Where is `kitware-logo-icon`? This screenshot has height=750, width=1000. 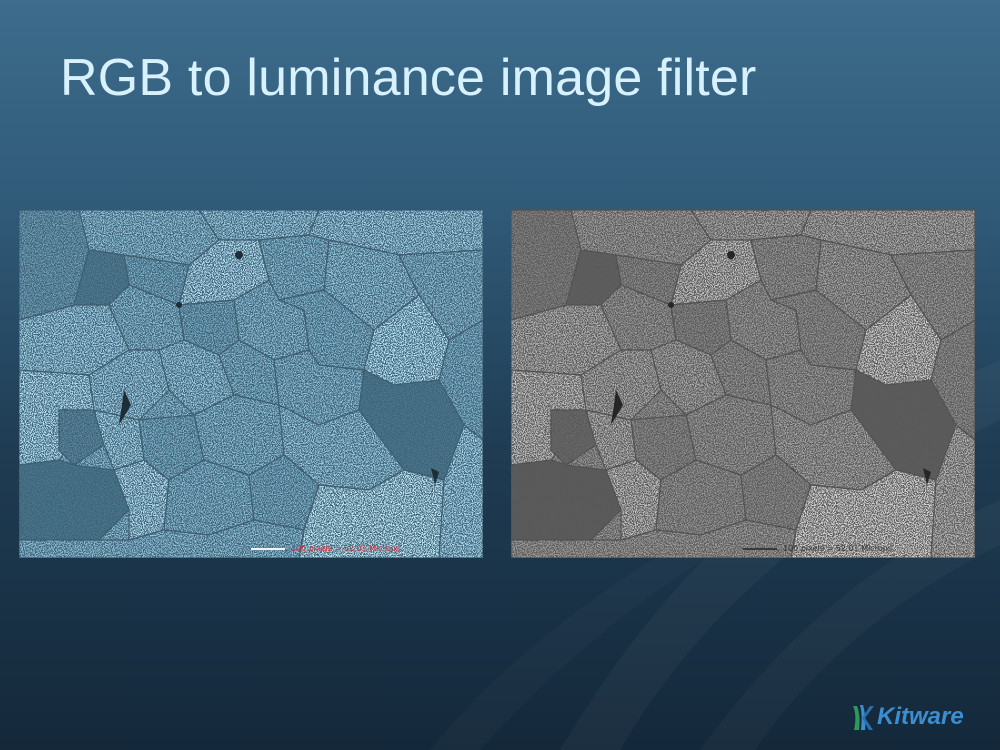 kitware-logo-icon is located at coordinates (863, 717).